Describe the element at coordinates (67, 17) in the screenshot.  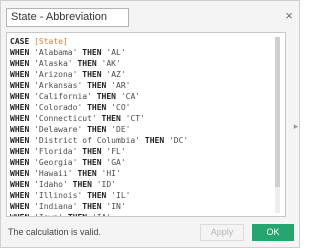
I see `calculation-name-field: State - Abbreviation` at that location.